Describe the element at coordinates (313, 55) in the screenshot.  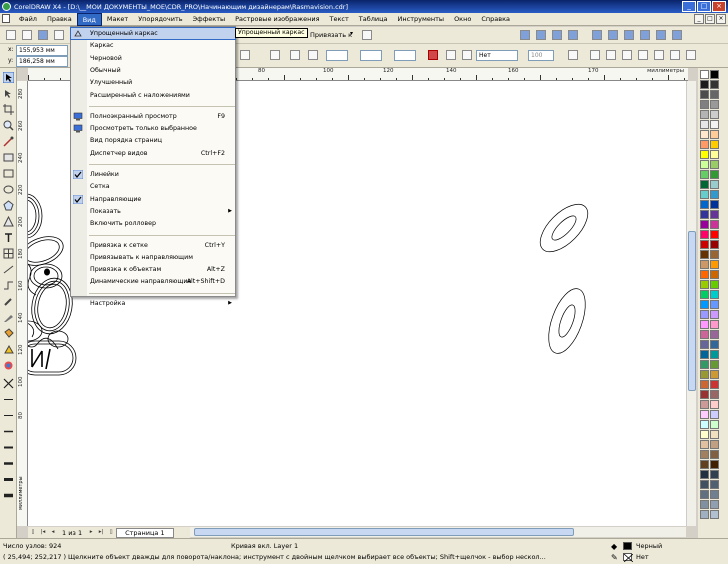
I see `rotate-icon` at that location.